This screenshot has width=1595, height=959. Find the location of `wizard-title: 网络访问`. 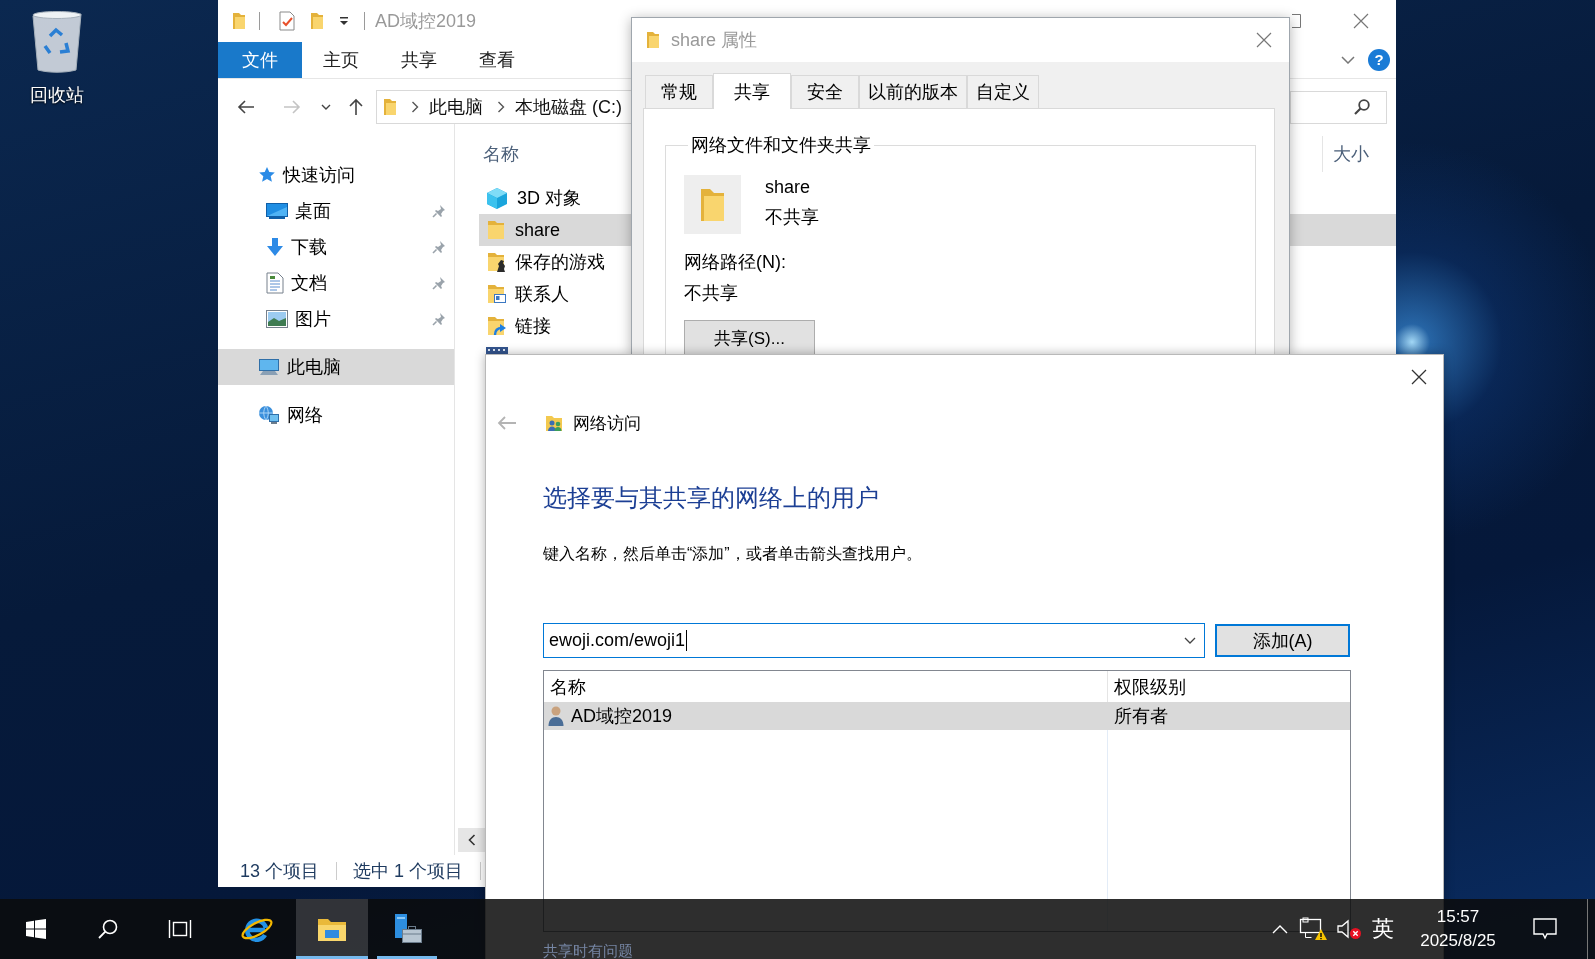

wizard-title: 网络访问 is located at coordinates (607, 423).